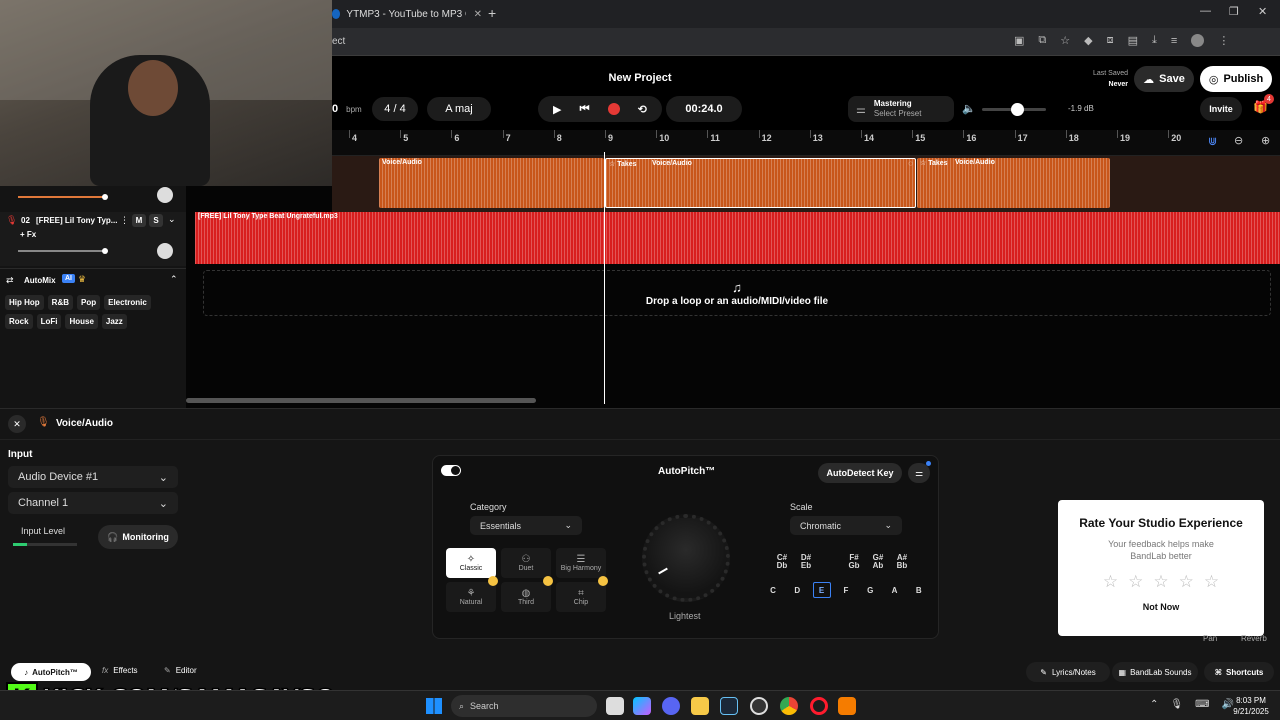  I want to click on address-text: ect, so click(338, 41).